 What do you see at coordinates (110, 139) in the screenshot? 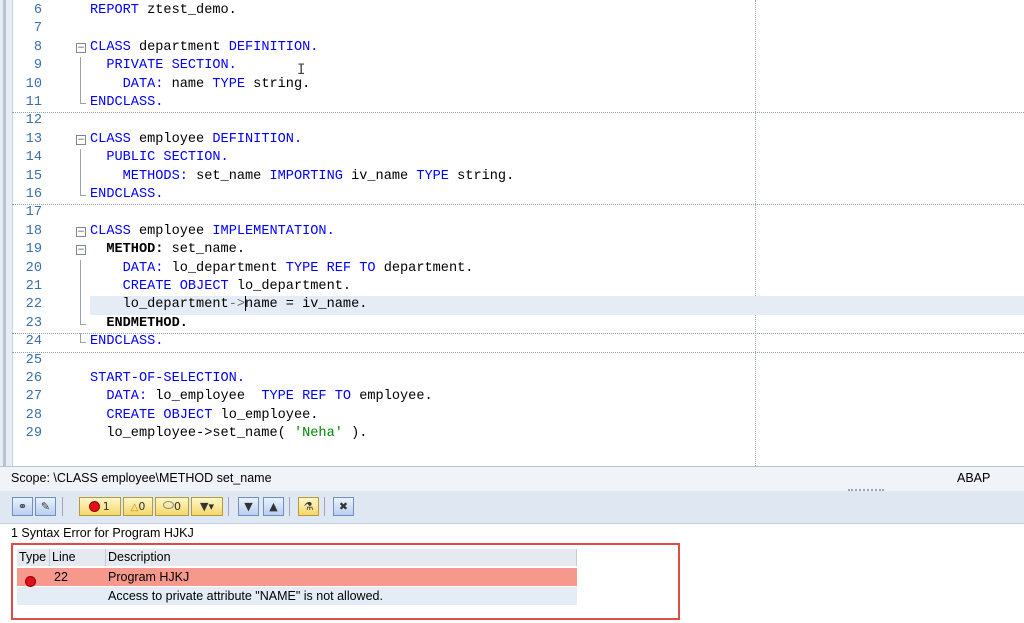
I see `code-token: CLASS` at bounding box center [110, 139].